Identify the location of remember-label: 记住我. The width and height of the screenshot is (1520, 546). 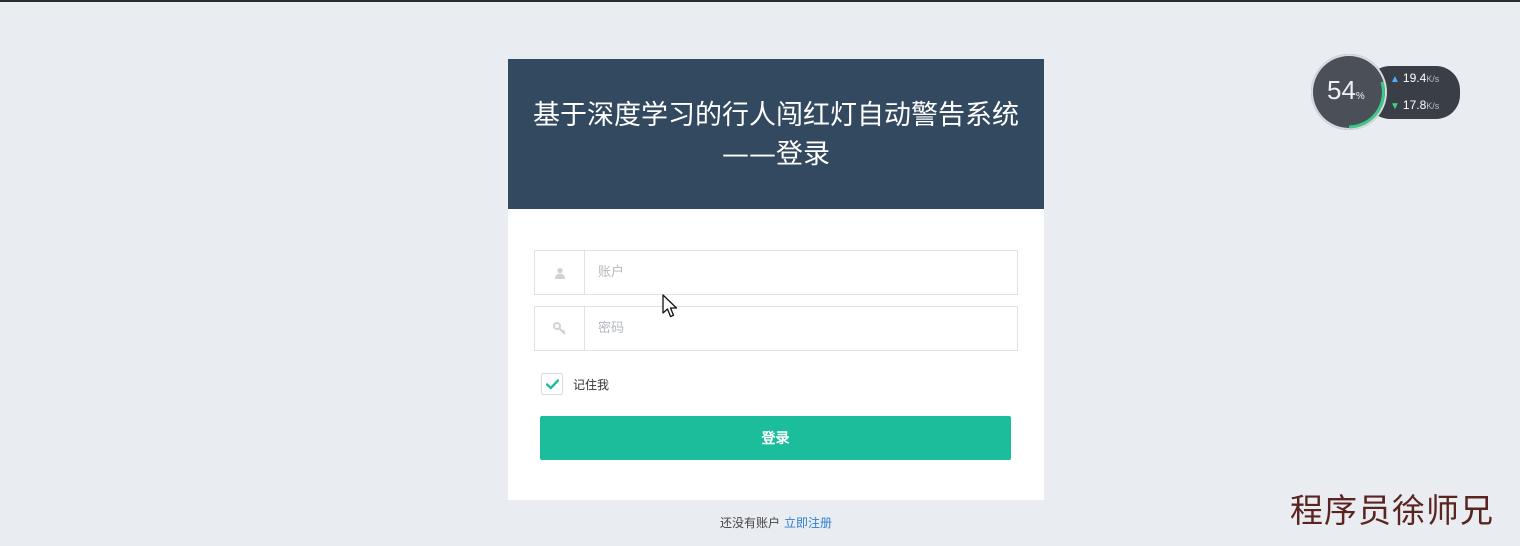
(591, 384).